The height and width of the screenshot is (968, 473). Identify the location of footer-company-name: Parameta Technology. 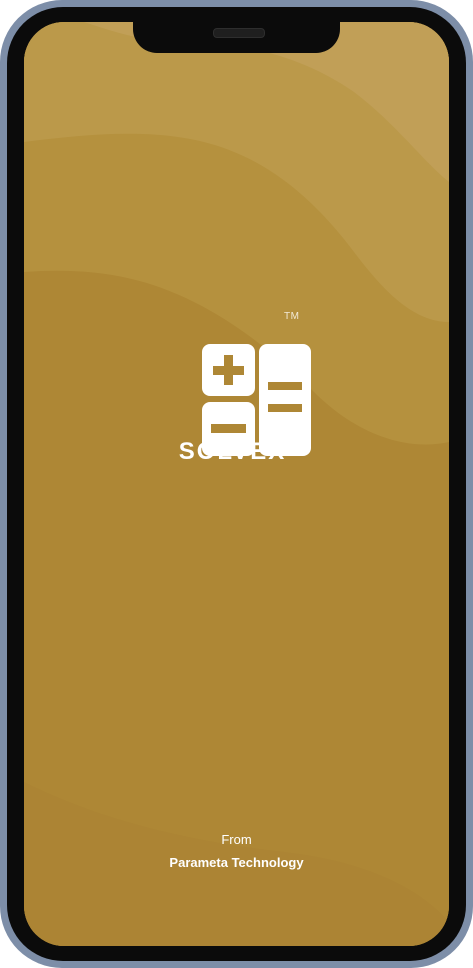
(236, 862).